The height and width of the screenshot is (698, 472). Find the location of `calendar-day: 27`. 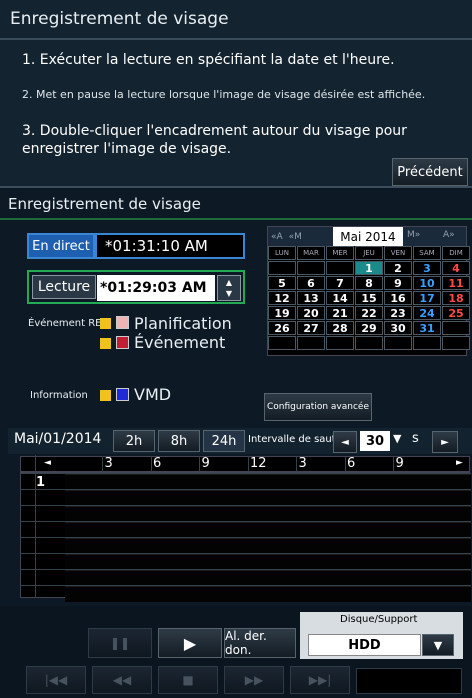

calendar-day: 27 is located at coordinates (311, 328).